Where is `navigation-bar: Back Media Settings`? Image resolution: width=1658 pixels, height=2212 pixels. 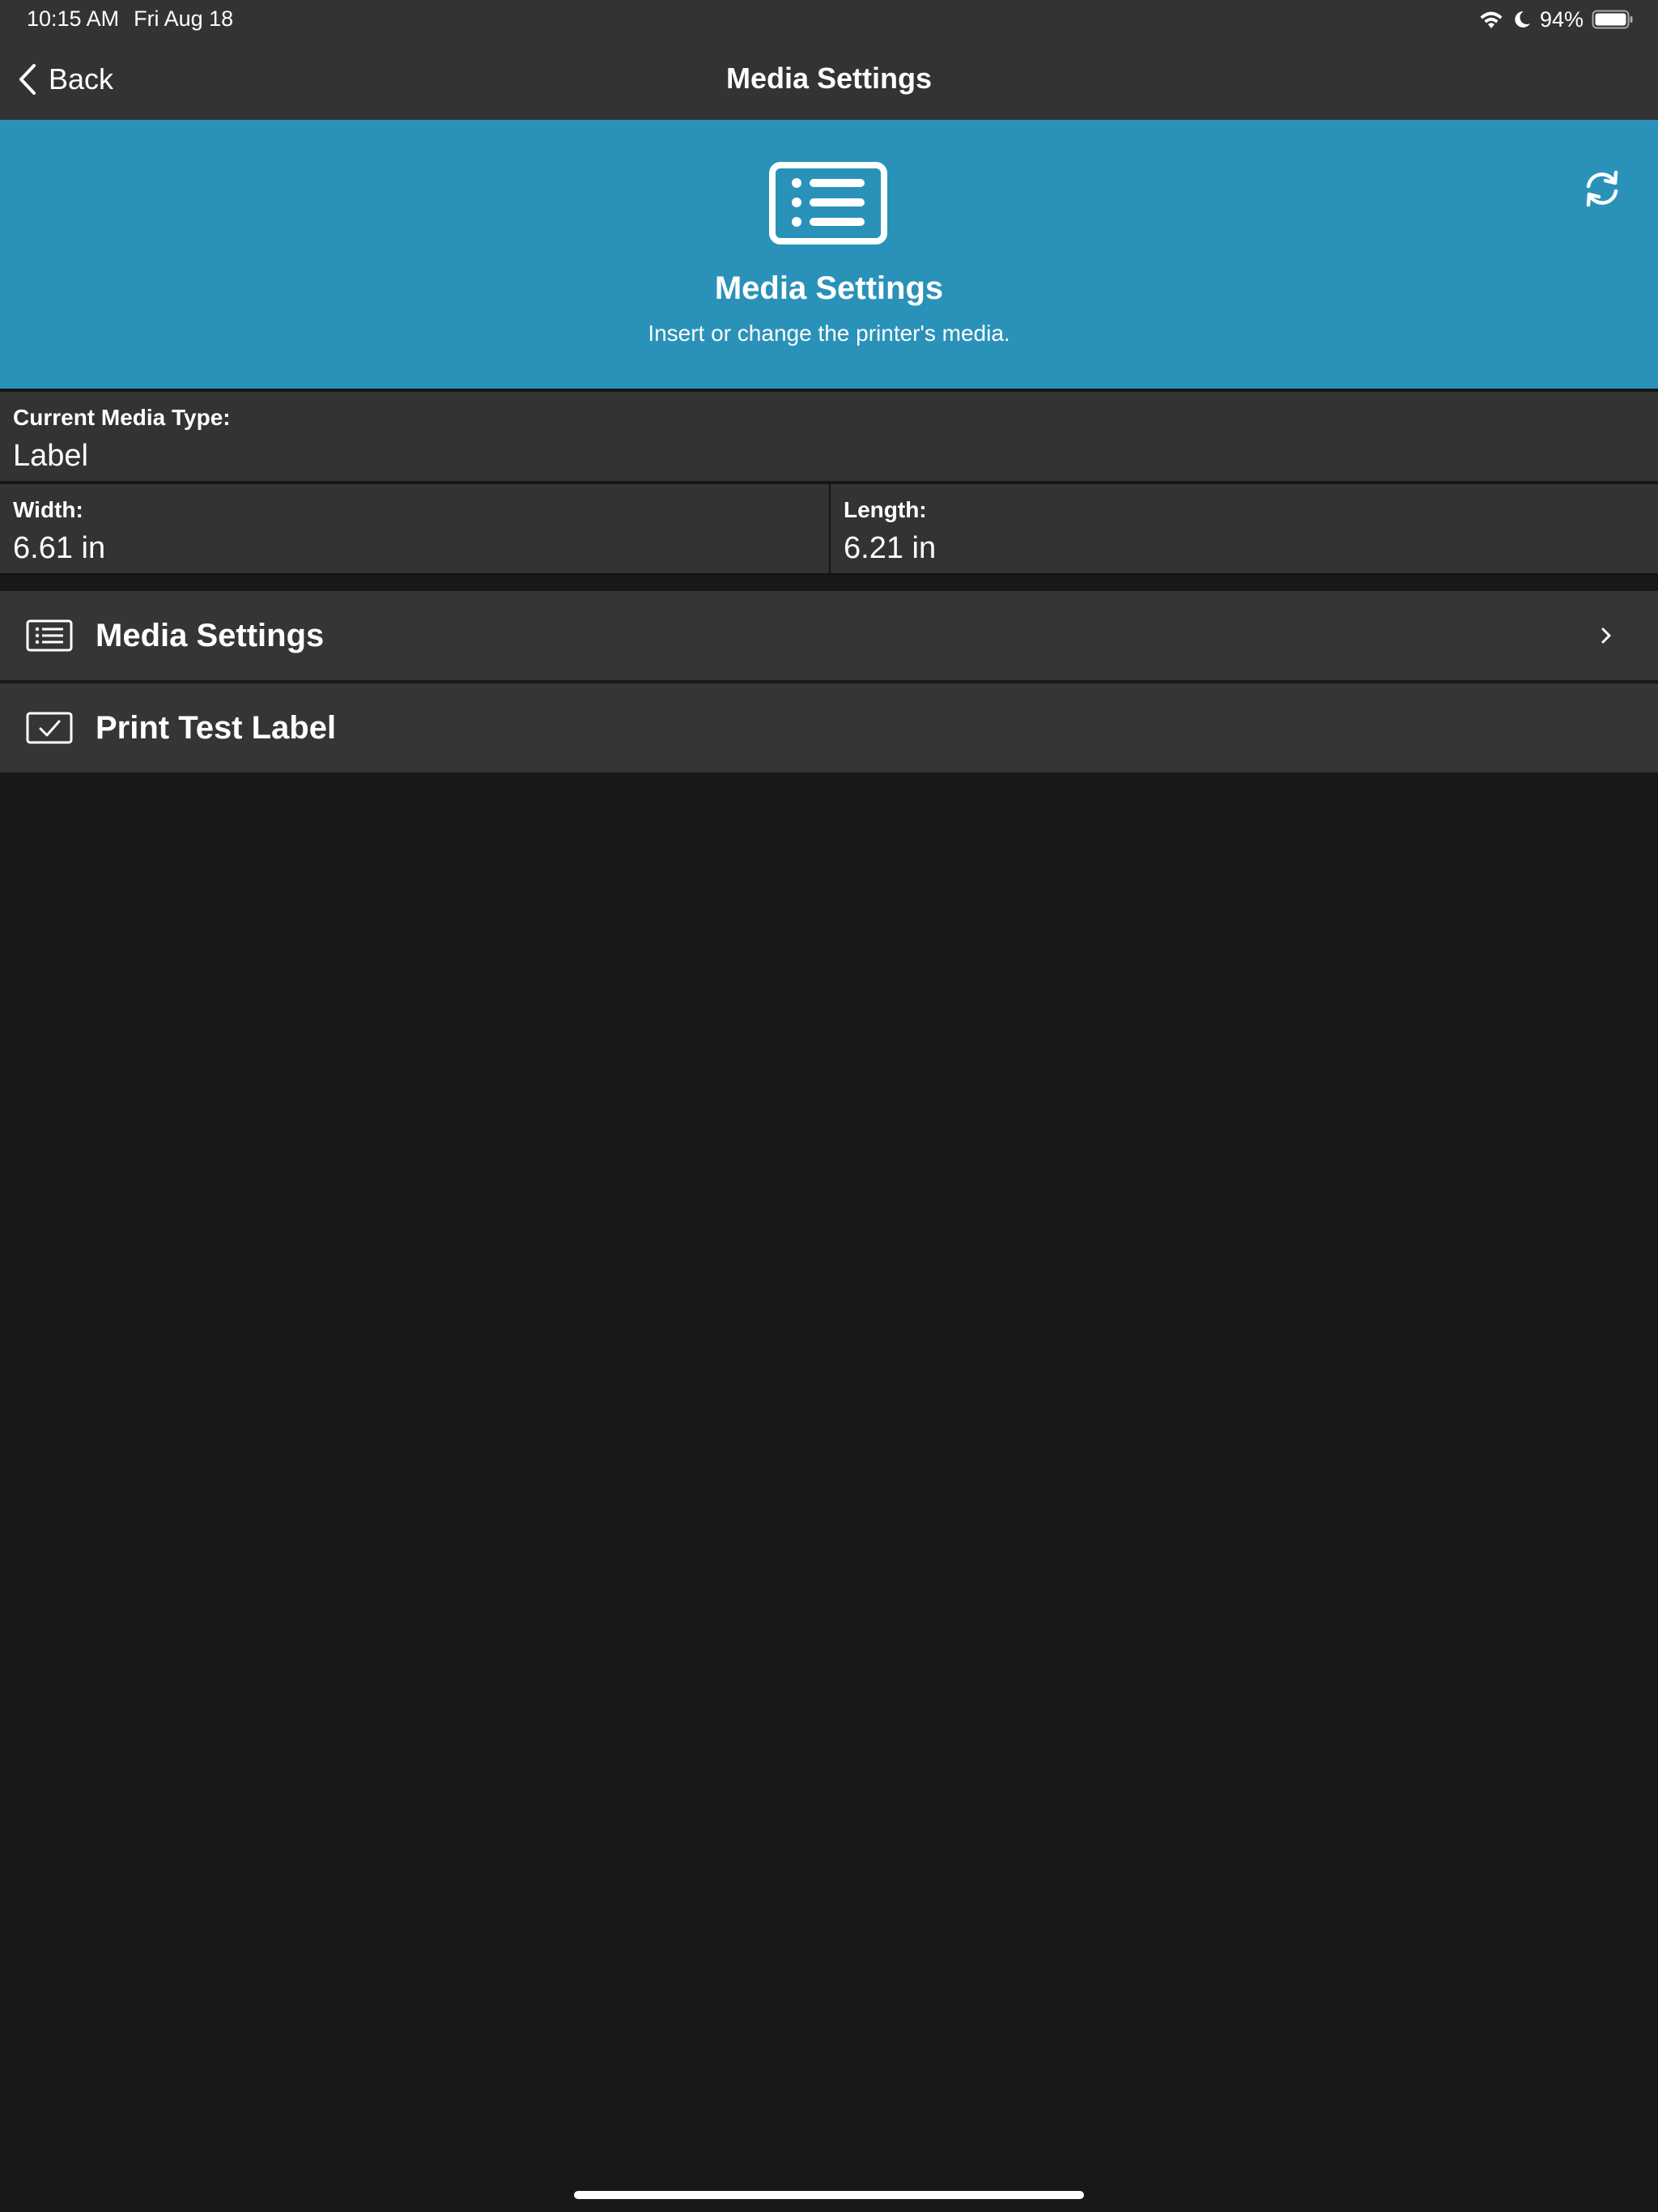 navigation-bar: Back Media Settings is located at coordinates (829, 79).